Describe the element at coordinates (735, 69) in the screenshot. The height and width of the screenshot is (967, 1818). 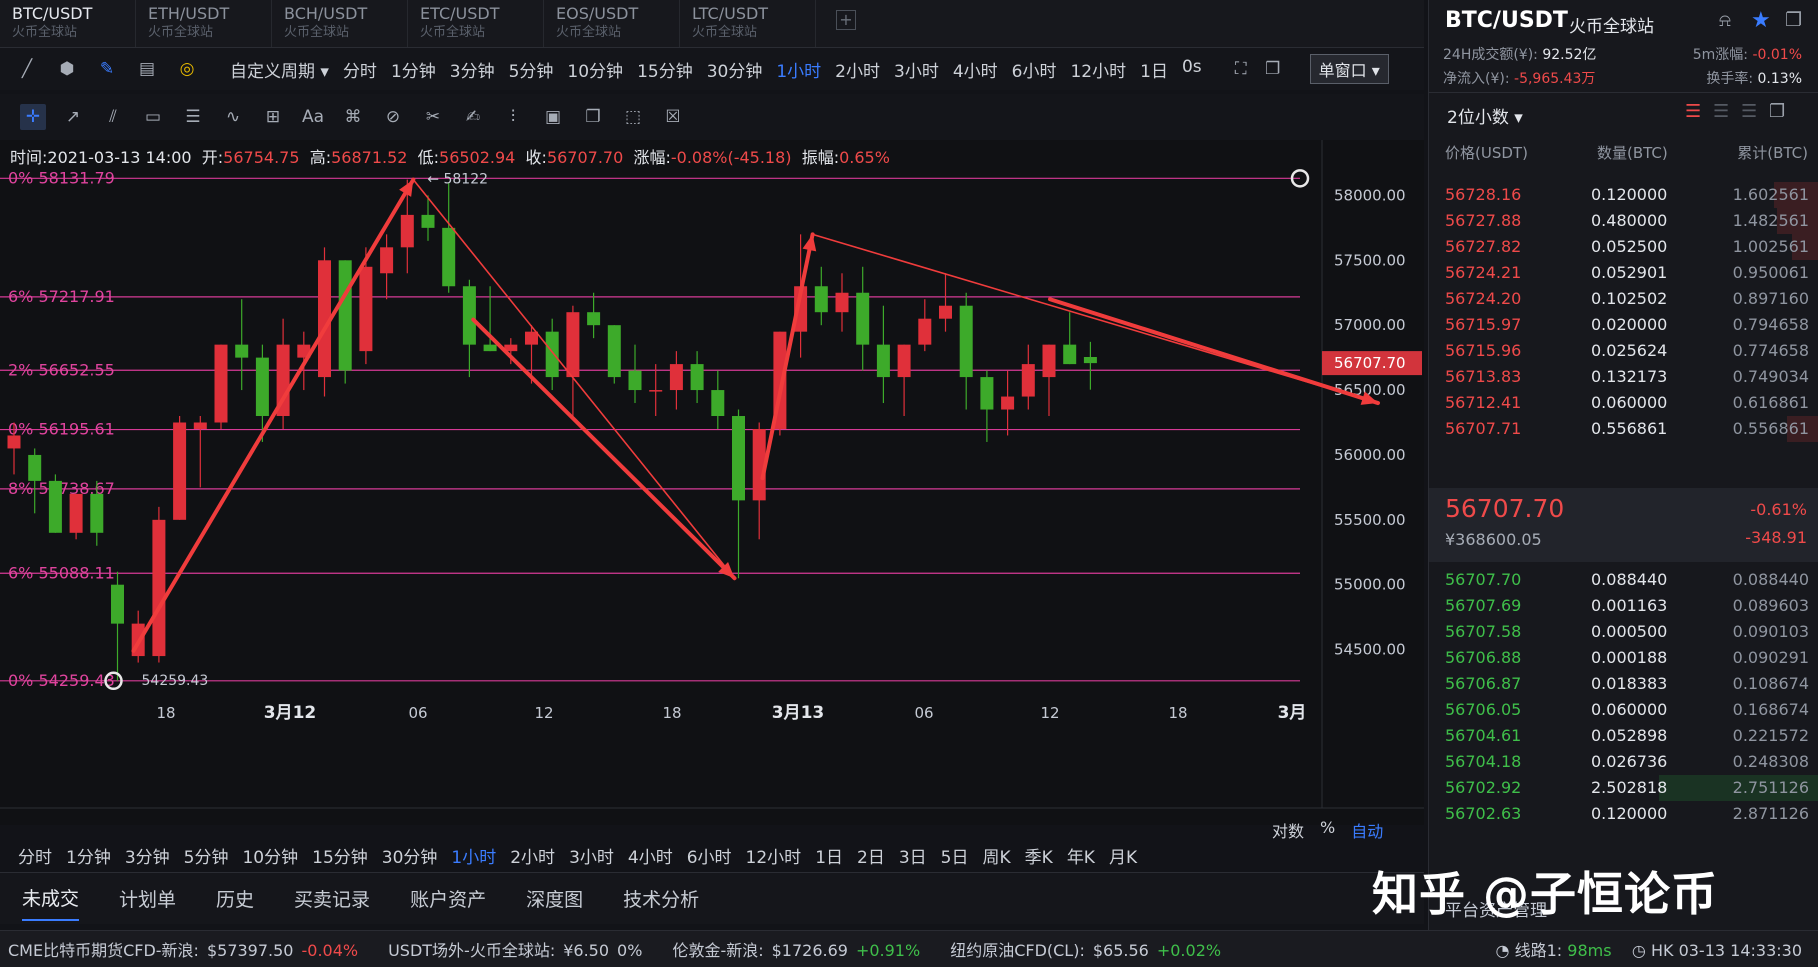
I see `period-6: 30分钟` at that location.